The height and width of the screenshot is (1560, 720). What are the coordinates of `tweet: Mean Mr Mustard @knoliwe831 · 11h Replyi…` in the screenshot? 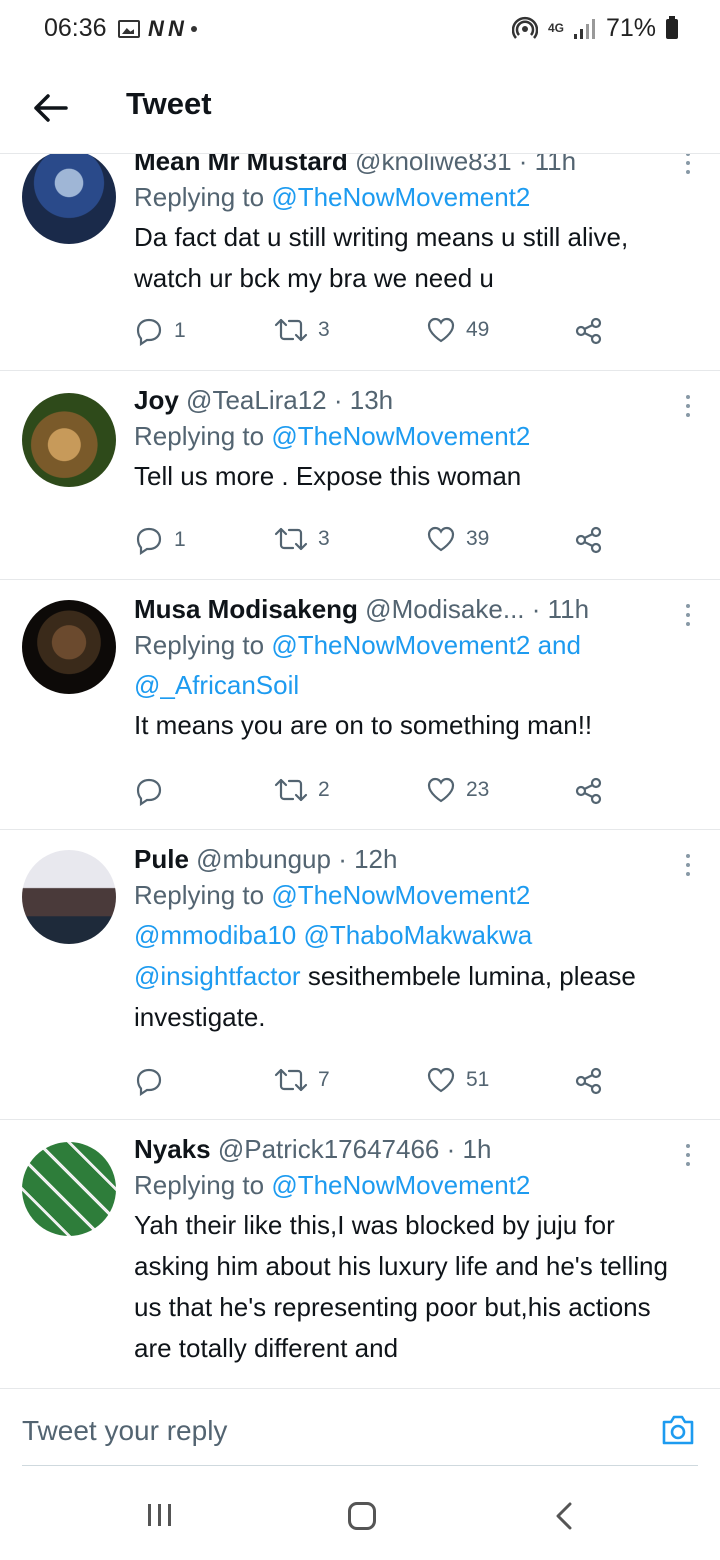 It's located at (360, 255).